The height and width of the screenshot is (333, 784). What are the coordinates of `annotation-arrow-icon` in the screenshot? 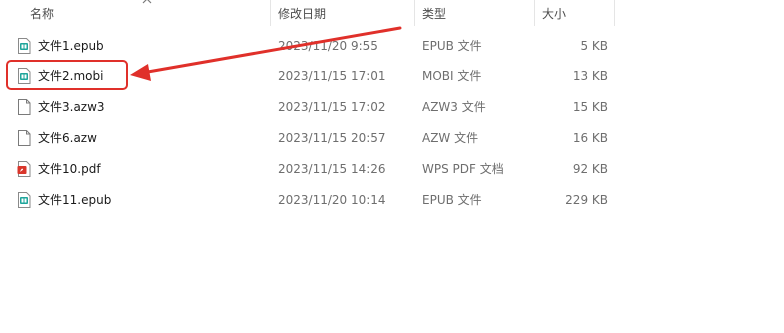 It's located at (266, 53).